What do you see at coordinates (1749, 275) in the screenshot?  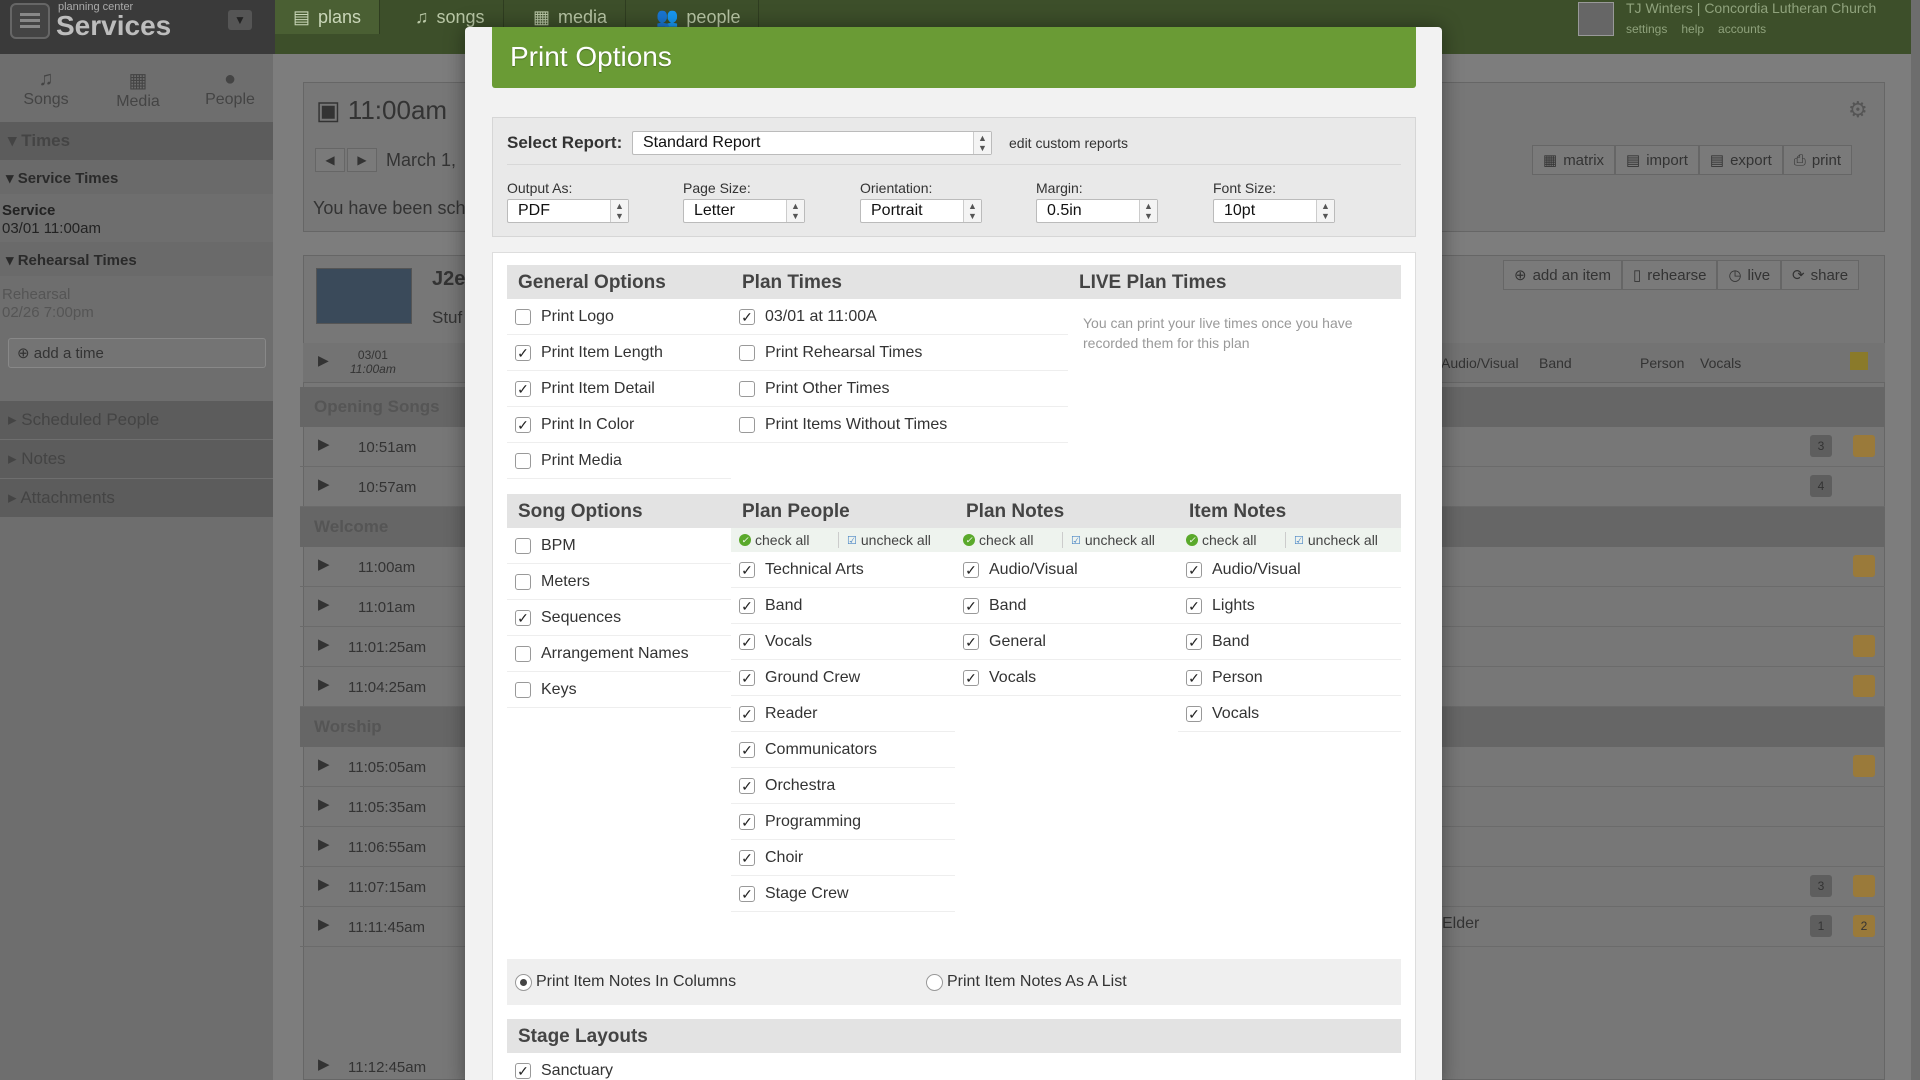 I see `live-button: ◷ live` at bounding box center [1749, 275].